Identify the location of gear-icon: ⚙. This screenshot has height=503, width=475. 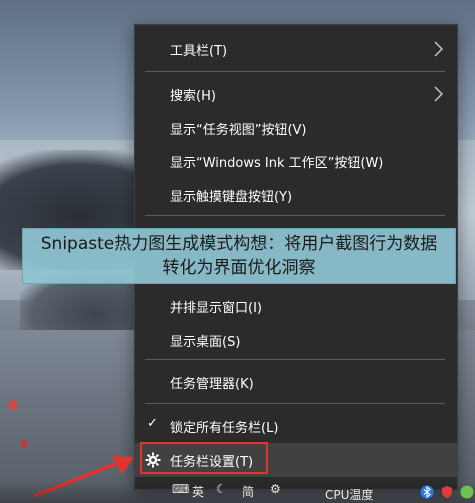
(275, 489).